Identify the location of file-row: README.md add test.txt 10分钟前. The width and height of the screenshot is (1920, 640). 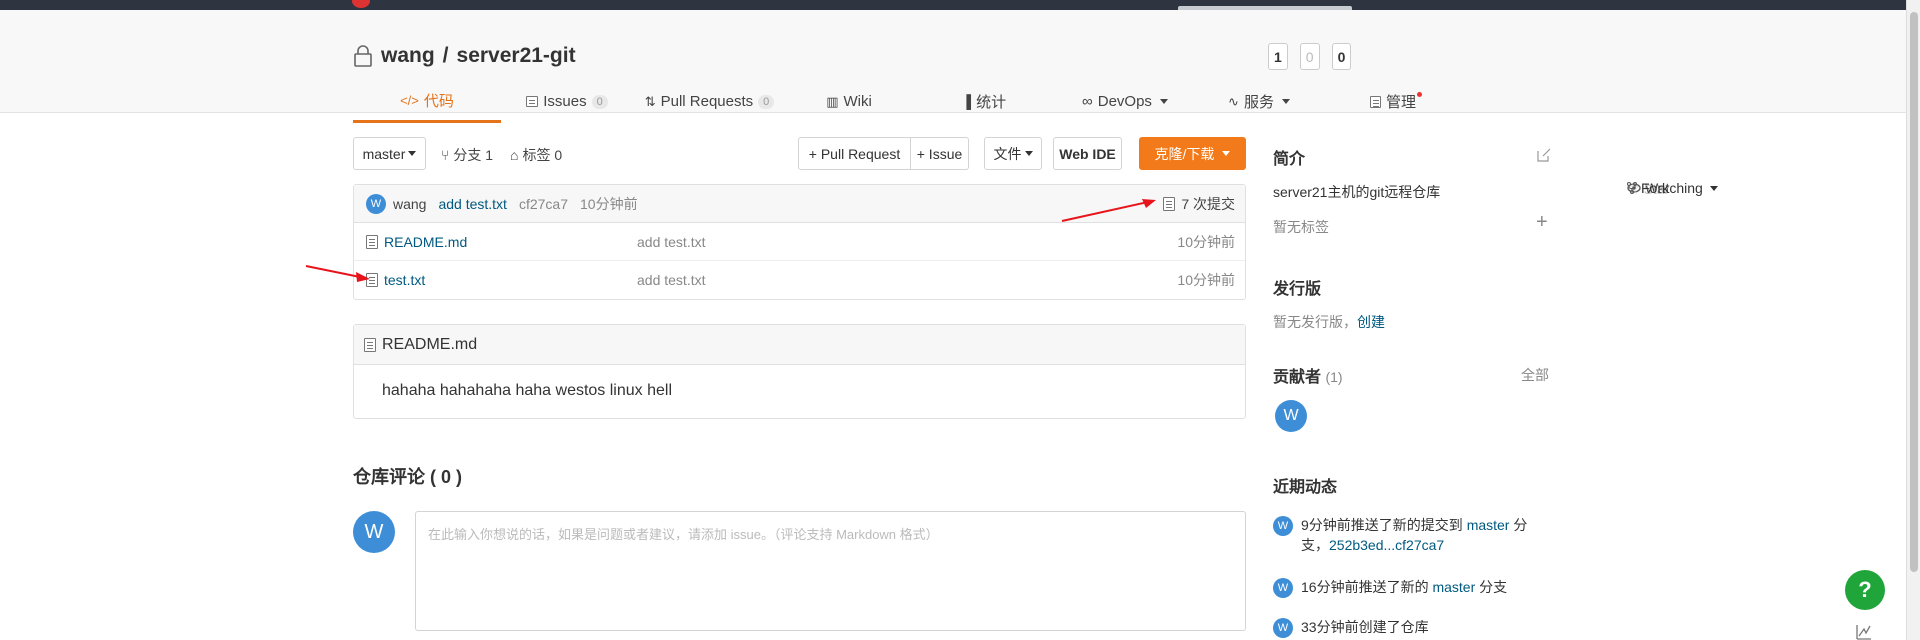
(799, 242).